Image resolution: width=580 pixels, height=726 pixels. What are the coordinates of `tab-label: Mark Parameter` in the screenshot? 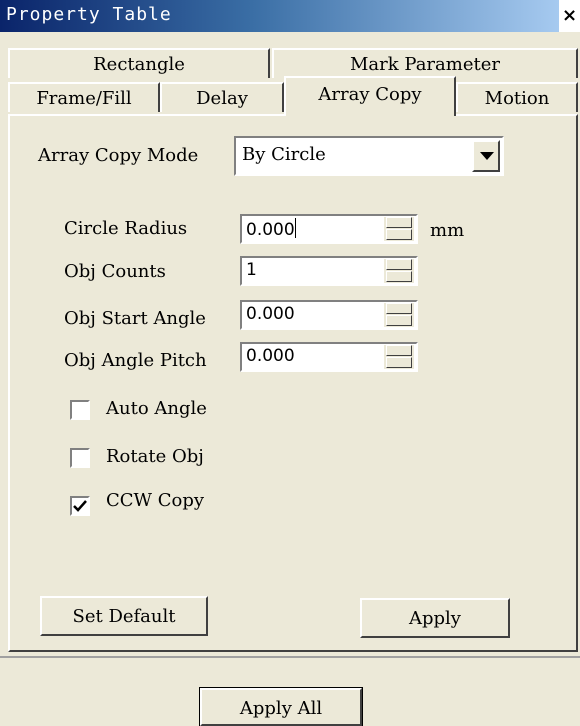 It's located at (425, 64).